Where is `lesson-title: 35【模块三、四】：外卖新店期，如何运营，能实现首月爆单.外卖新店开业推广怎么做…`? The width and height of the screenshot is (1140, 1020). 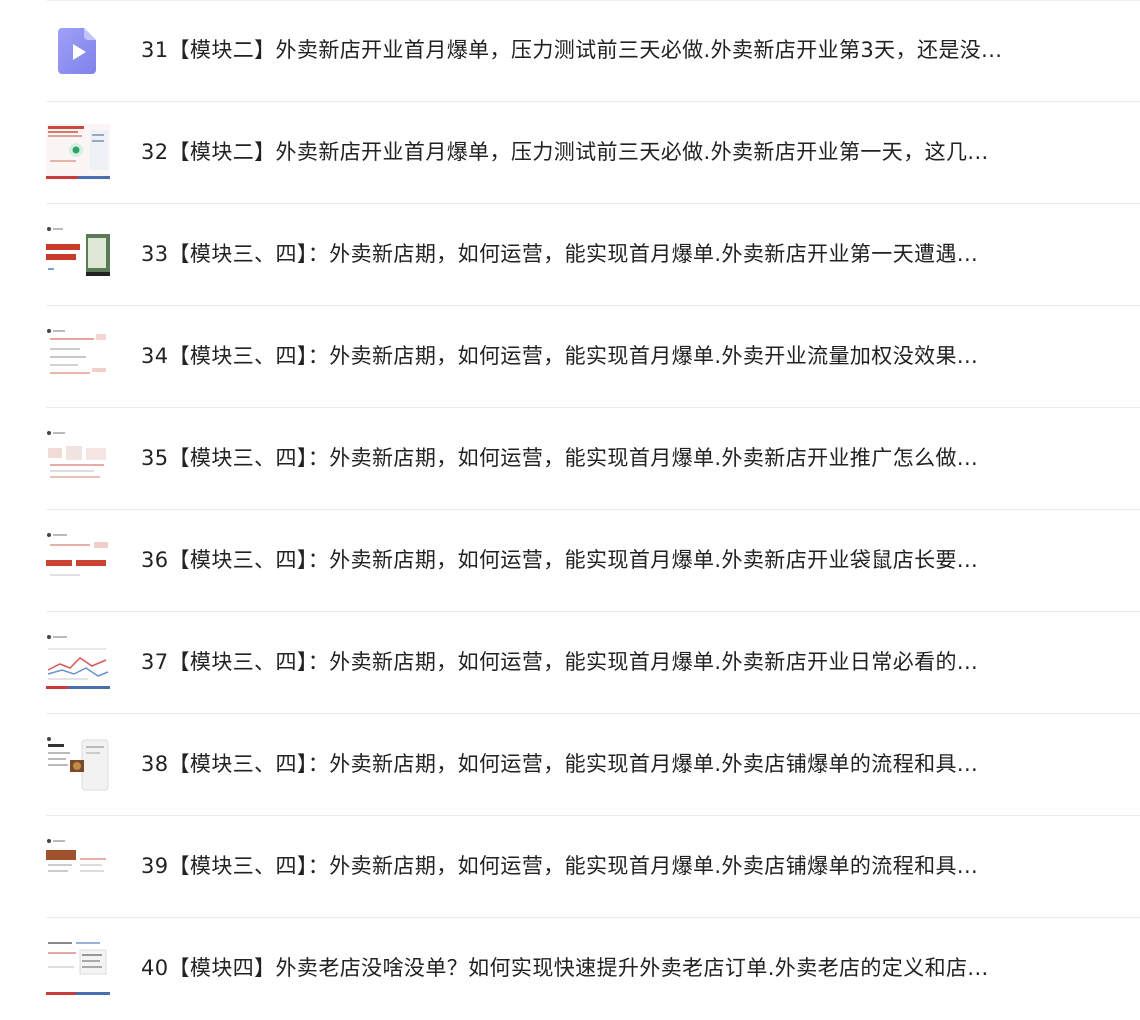 lesson-title: 35【模块三、四】：外卖新店期，如何运营，能实现首月爆单.外卖新店开业推广怎么做… is located at coordinates (560, 458).